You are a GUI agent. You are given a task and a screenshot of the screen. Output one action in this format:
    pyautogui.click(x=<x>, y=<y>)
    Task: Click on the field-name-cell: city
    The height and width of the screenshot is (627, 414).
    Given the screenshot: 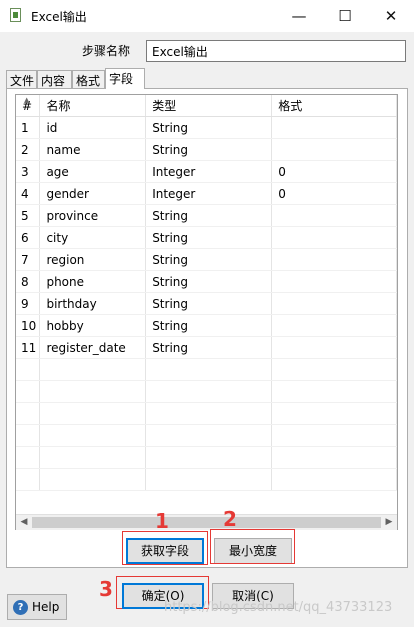 What is the action you would take?
    pyautogui.click(x=93, y=237)
    